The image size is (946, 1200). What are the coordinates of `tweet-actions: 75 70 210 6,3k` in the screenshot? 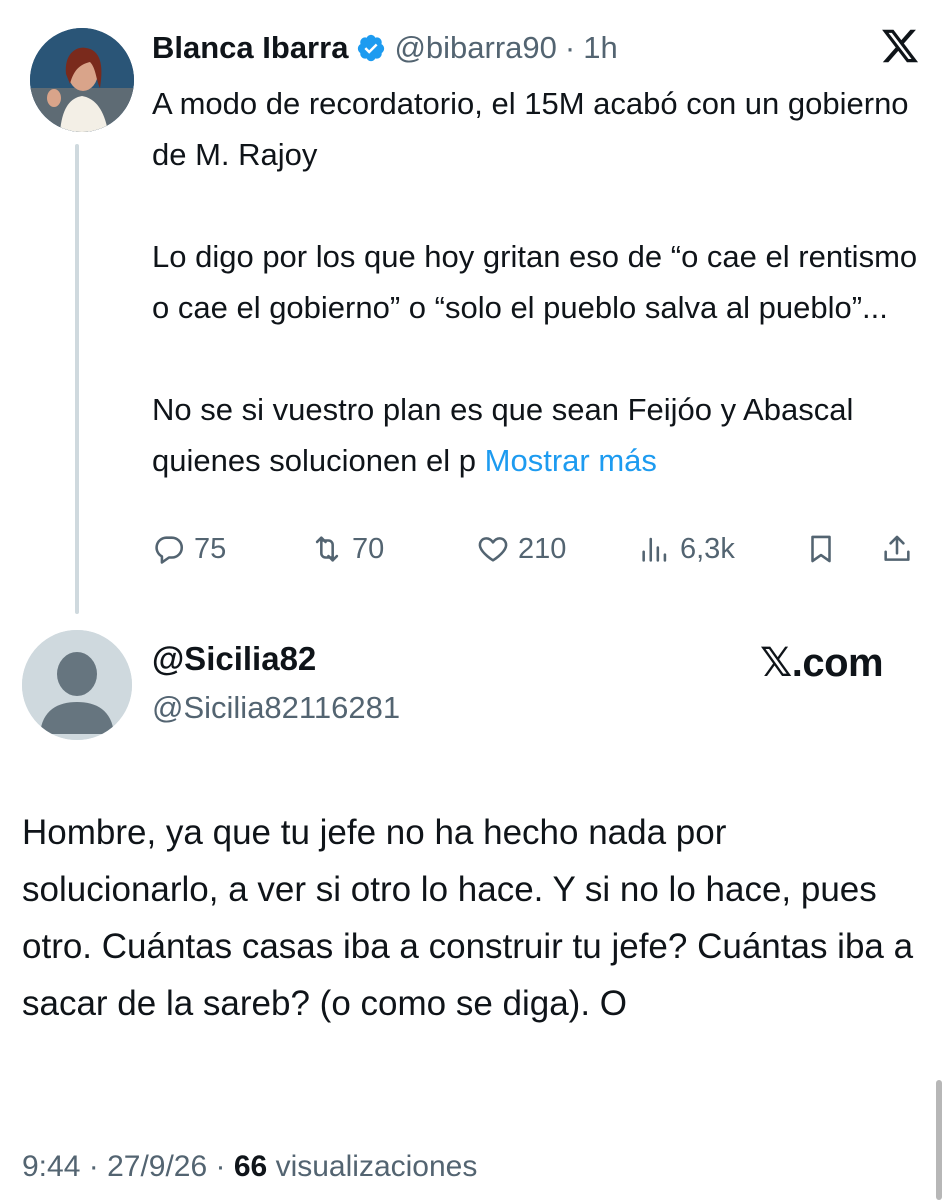 It's located at (537, 549).